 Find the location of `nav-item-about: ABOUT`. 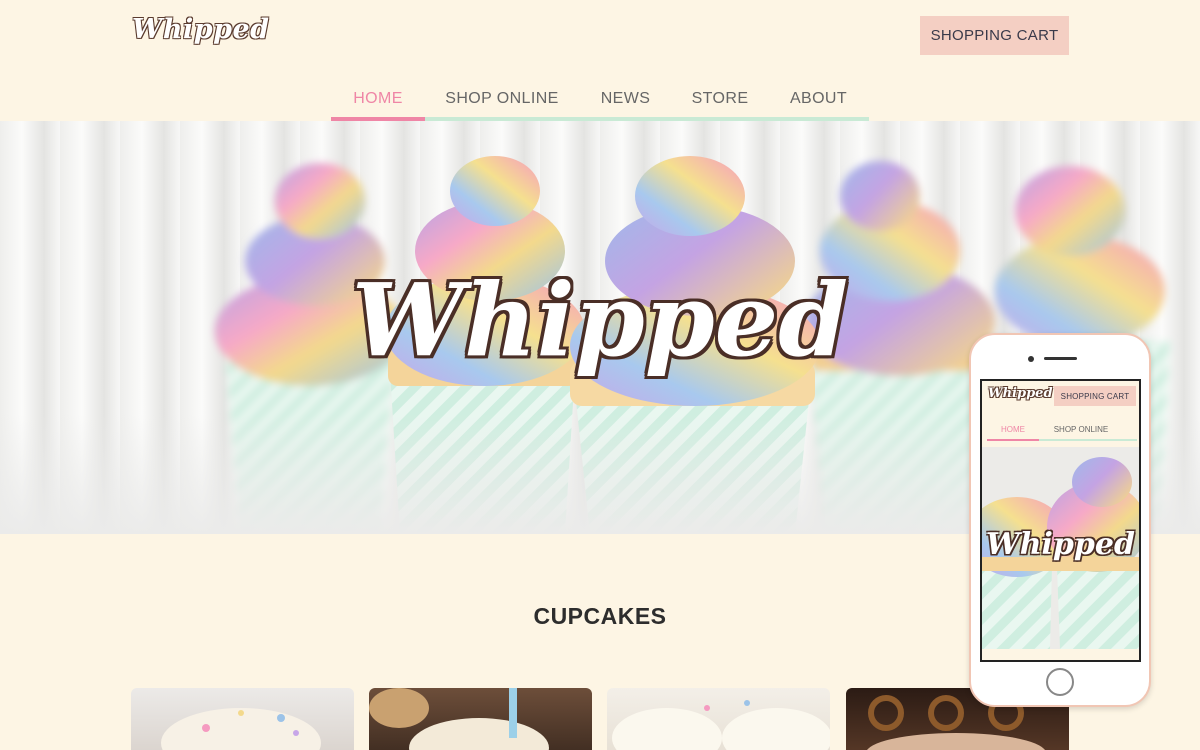

nav-item-about: ABOUT is located at coordinates (818, 98).